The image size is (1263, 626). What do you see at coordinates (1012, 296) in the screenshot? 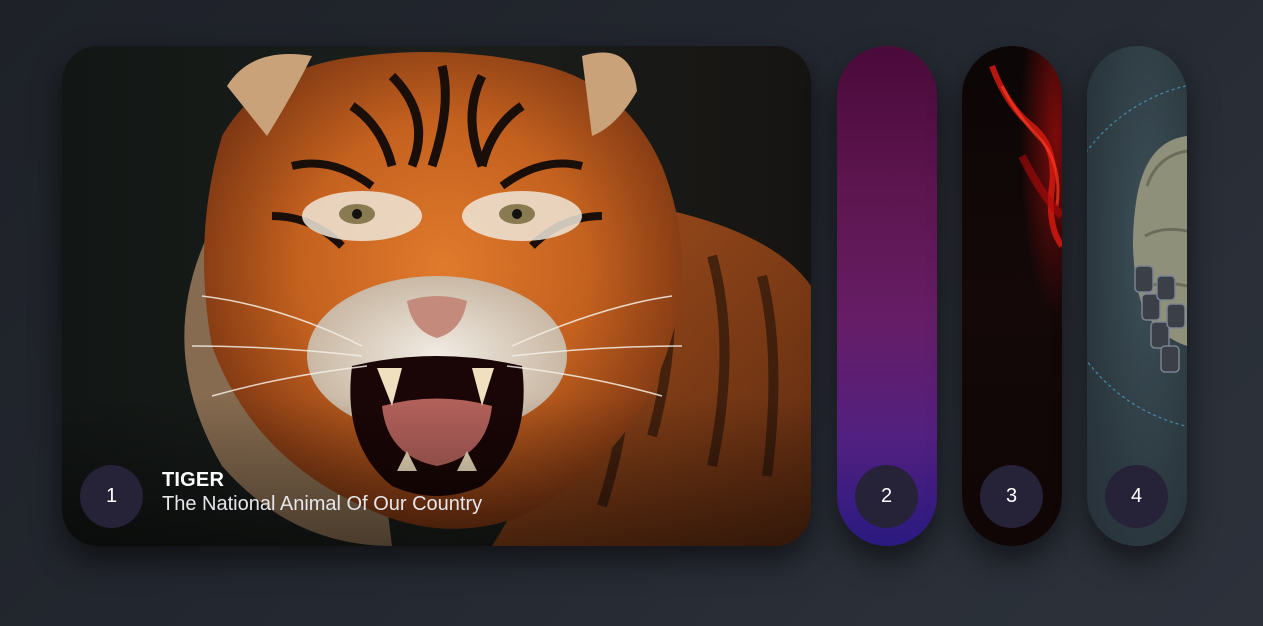
I see `slider-card-3: 3` at bounding box center [1012, 296].